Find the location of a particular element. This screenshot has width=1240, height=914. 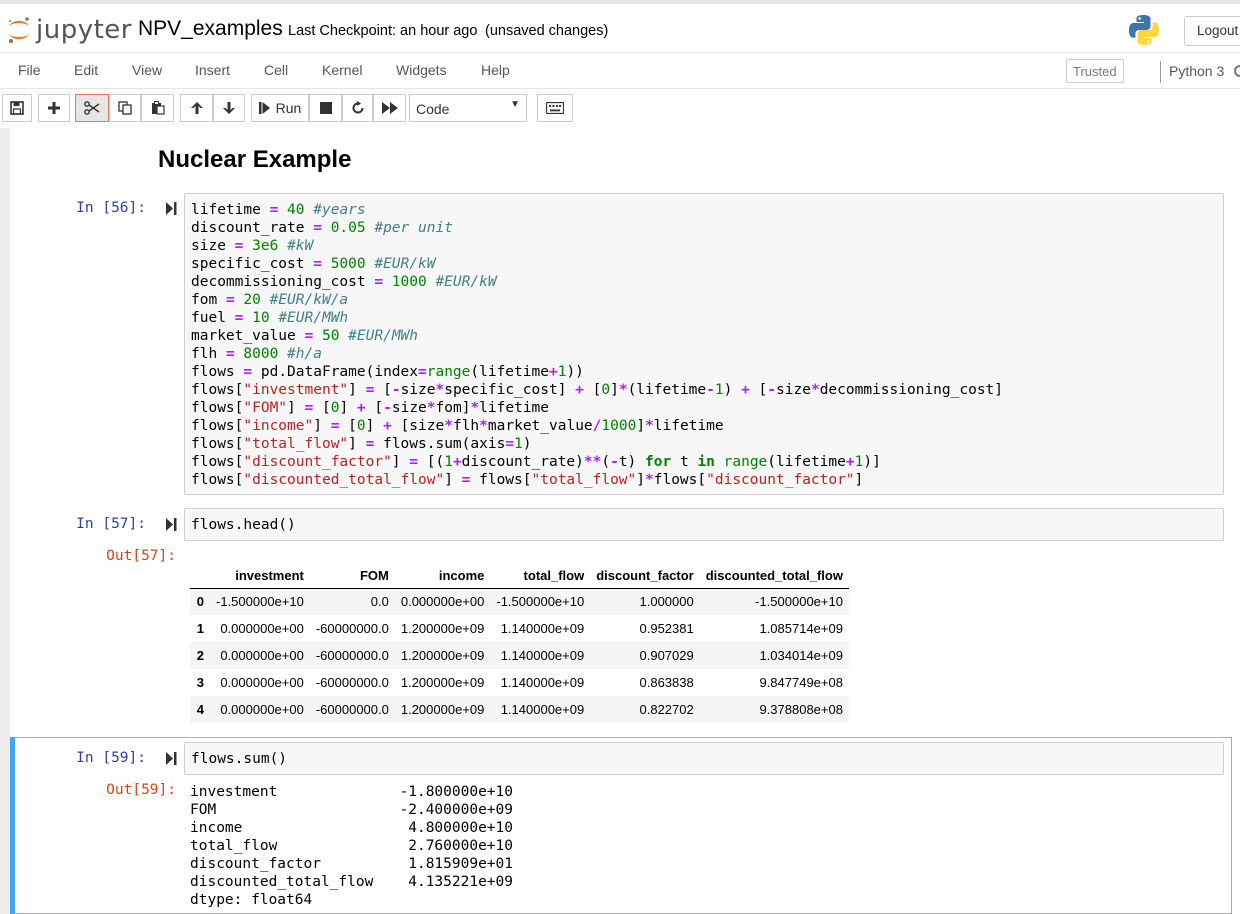

jupyter-logo: jupyter is located at coordinates (69, 30).